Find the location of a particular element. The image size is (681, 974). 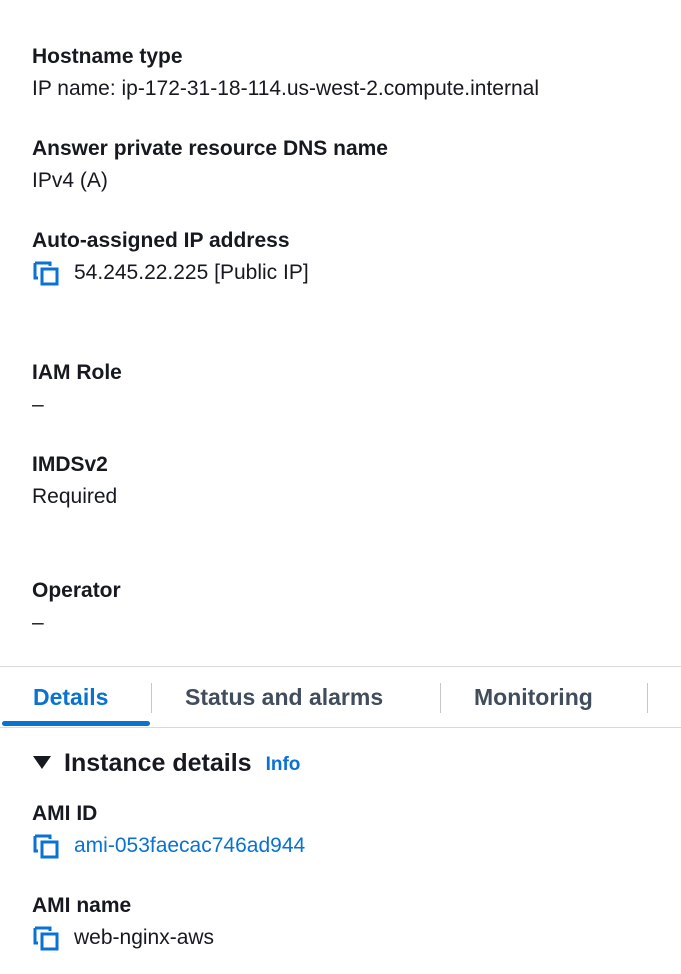

ami-name-field: AMI name web-nginx-aws is located at coordinates (123, 922).